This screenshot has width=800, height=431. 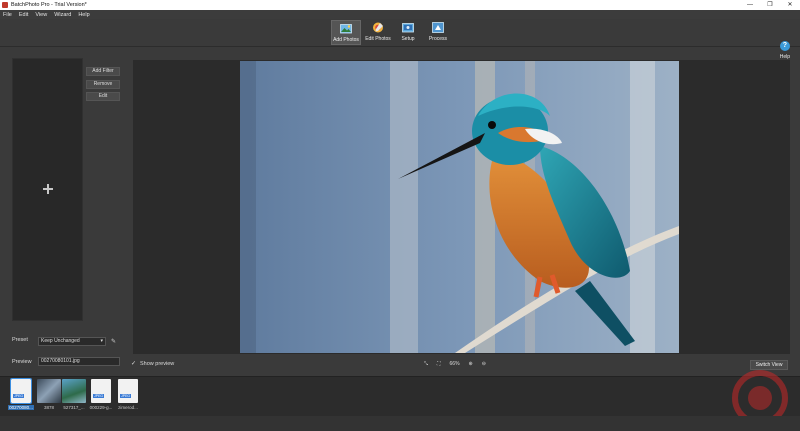 What do you see at coordinates (48, 407) in the screenshot?
I see `thumbnail-caption: 3878` at bounding box center [48, 407].